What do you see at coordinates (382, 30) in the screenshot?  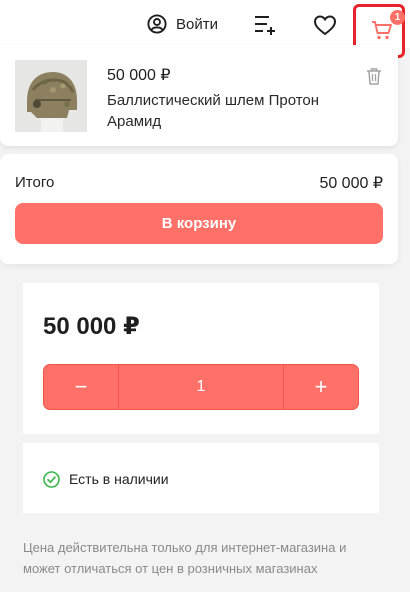 I see `cart-icon` at bounding box center [382, 30].